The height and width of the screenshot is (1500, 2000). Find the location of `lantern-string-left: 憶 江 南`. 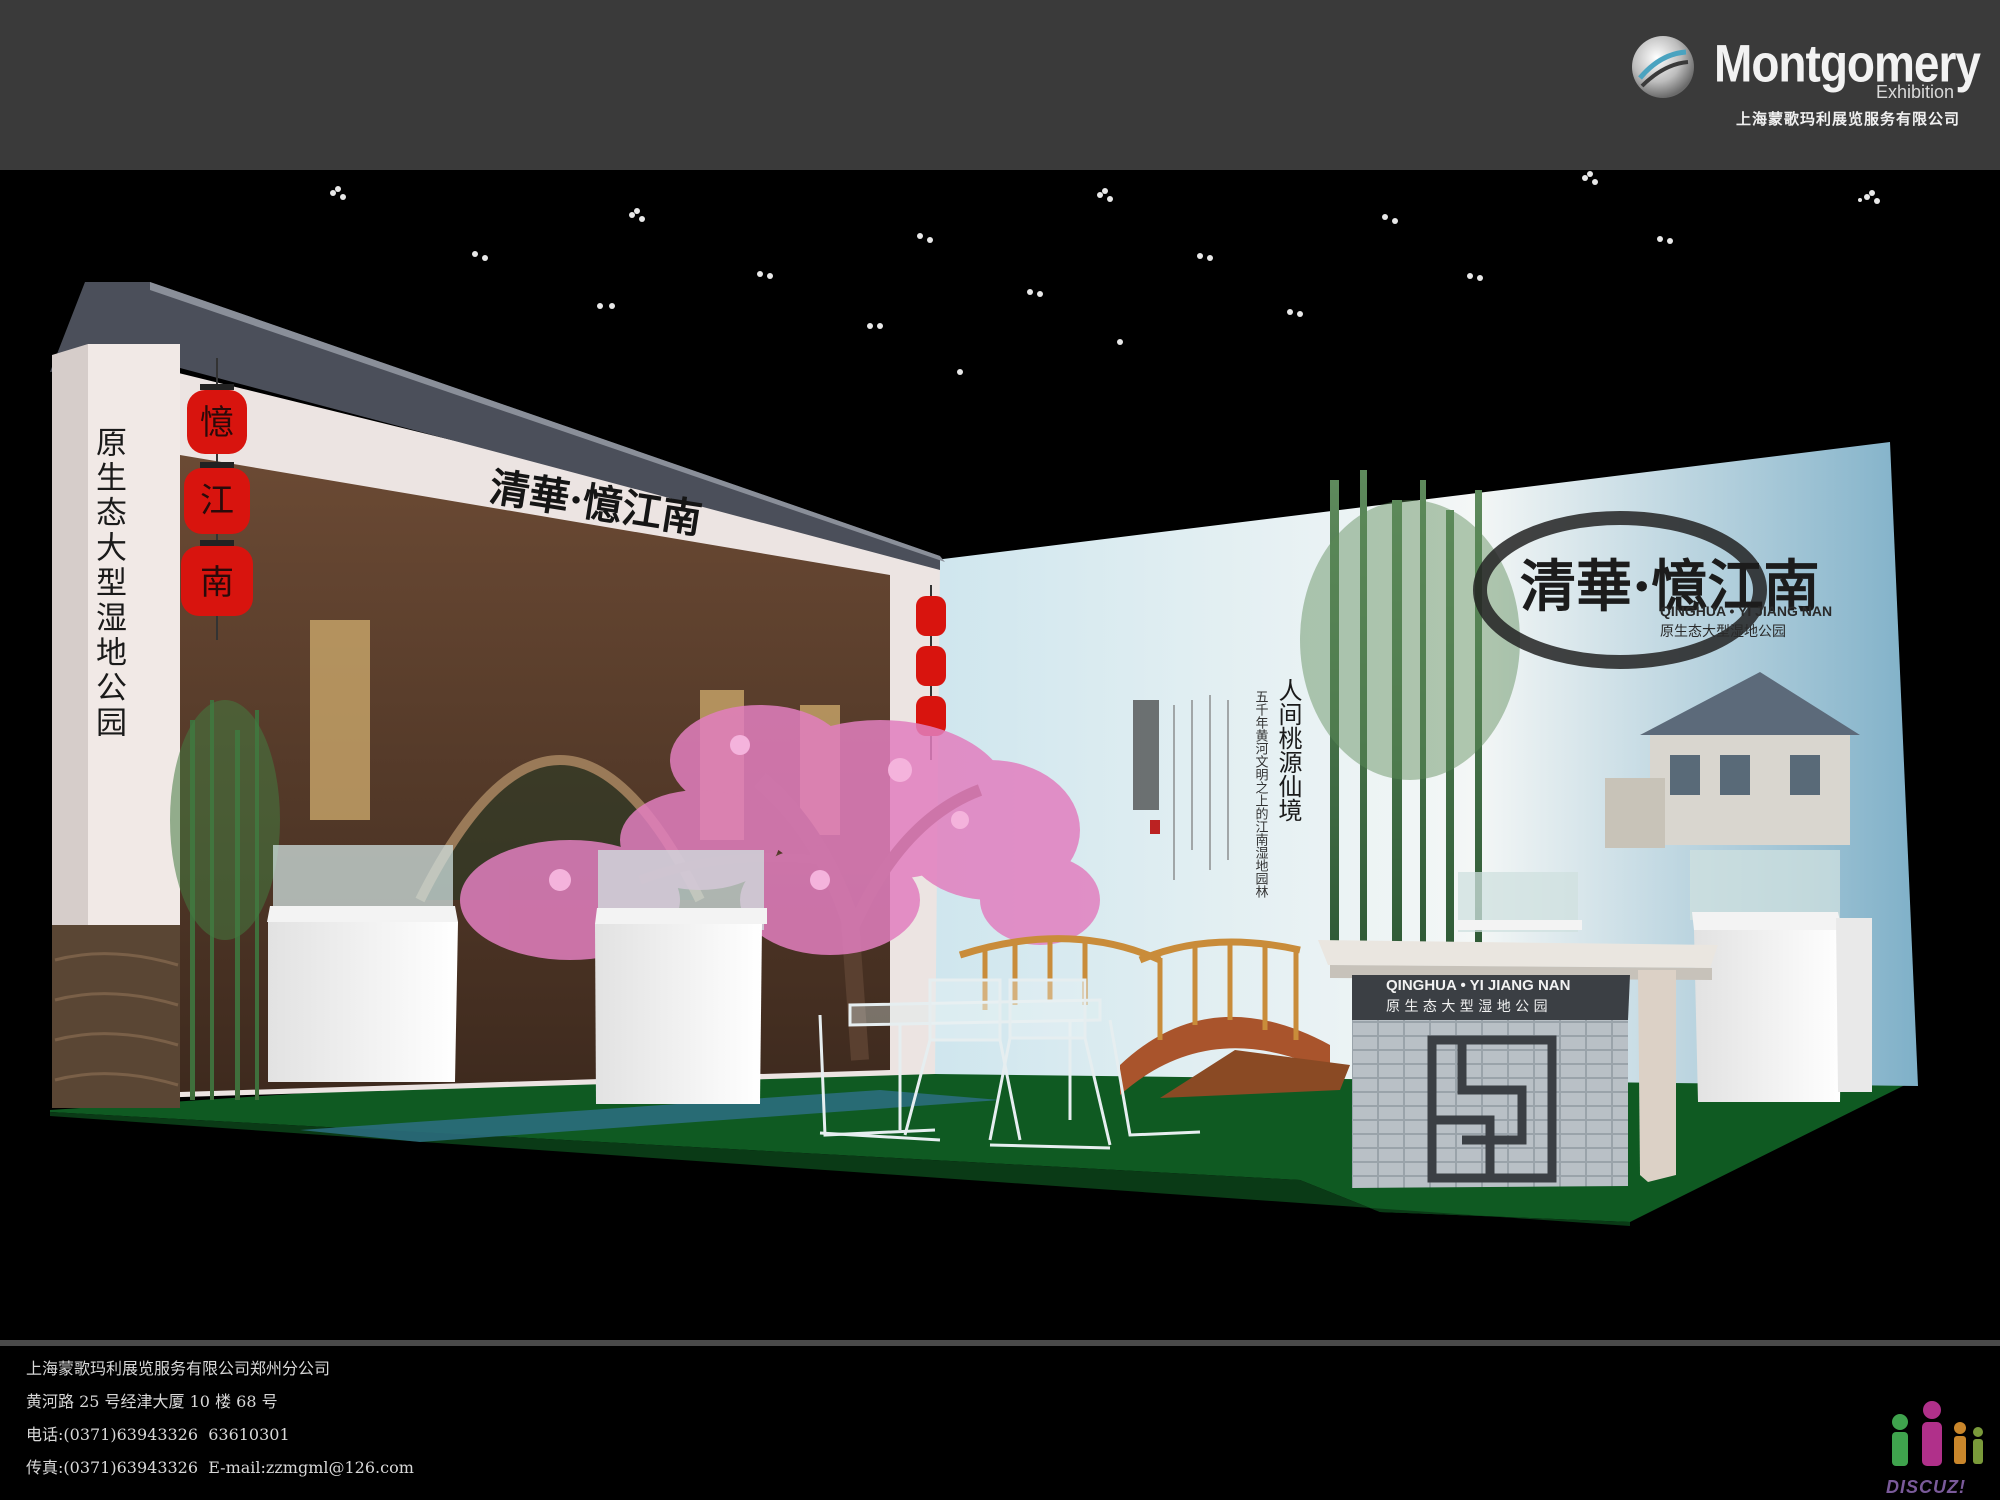

lantern-string-left: 憶 江 南 is located at coordinates (217, 499).